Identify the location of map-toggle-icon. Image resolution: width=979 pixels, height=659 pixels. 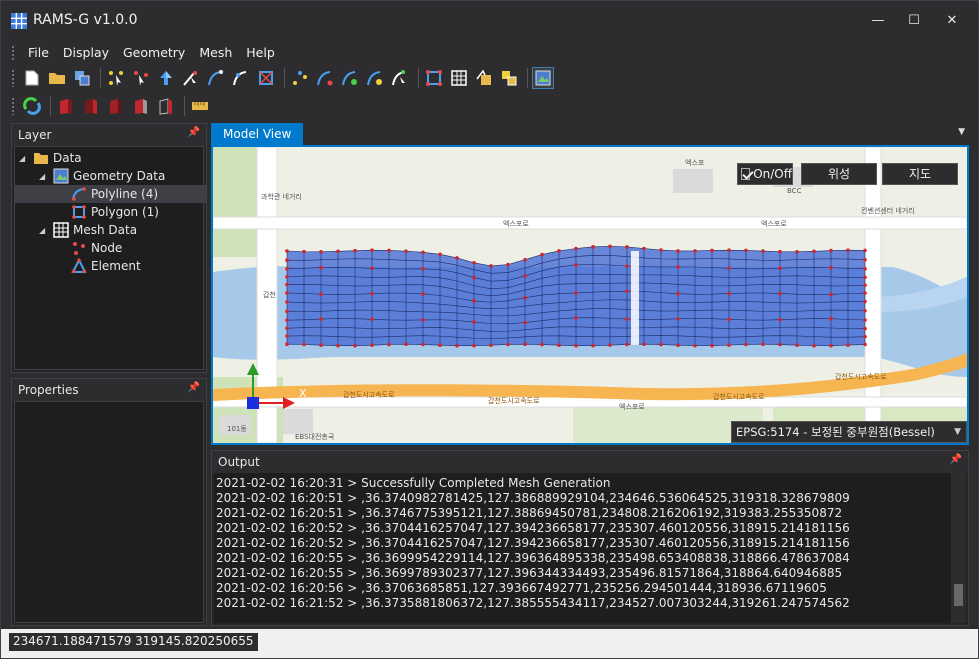
(543, 78).